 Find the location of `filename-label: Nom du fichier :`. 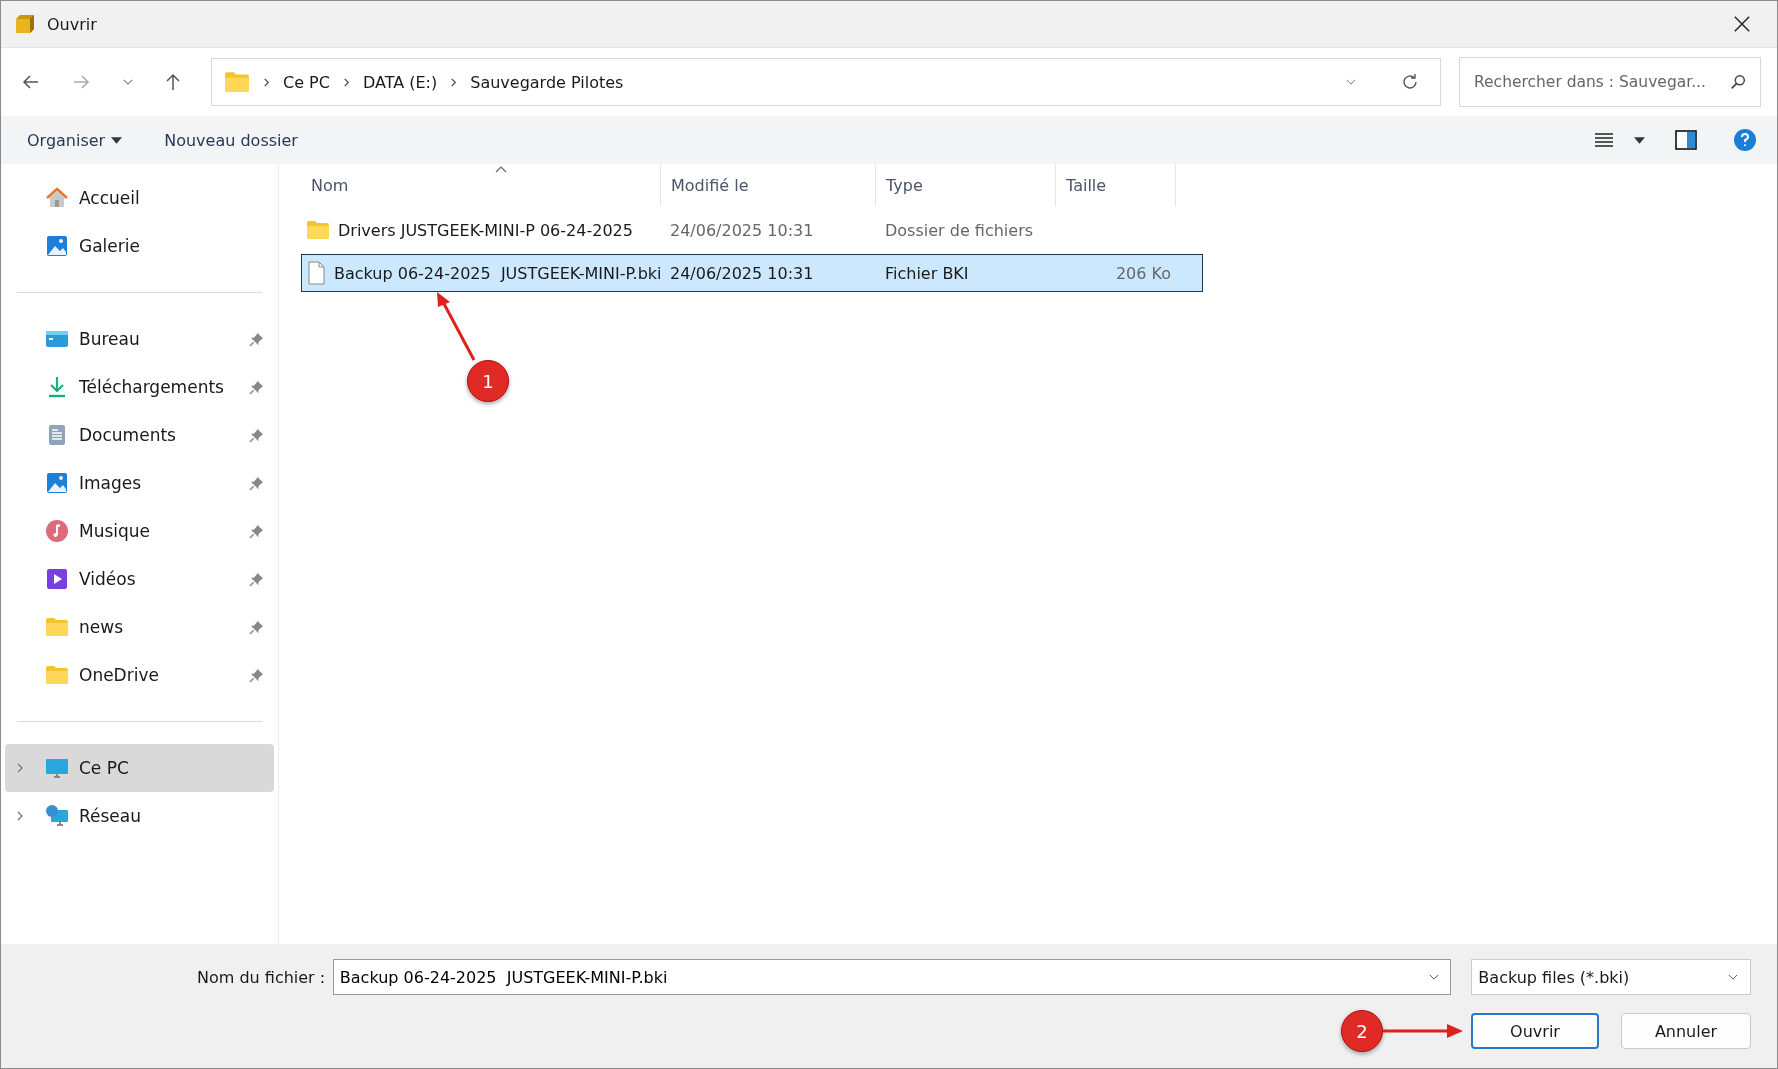

filename-label: Nom du fichier : is located at coordinates (262, 977).